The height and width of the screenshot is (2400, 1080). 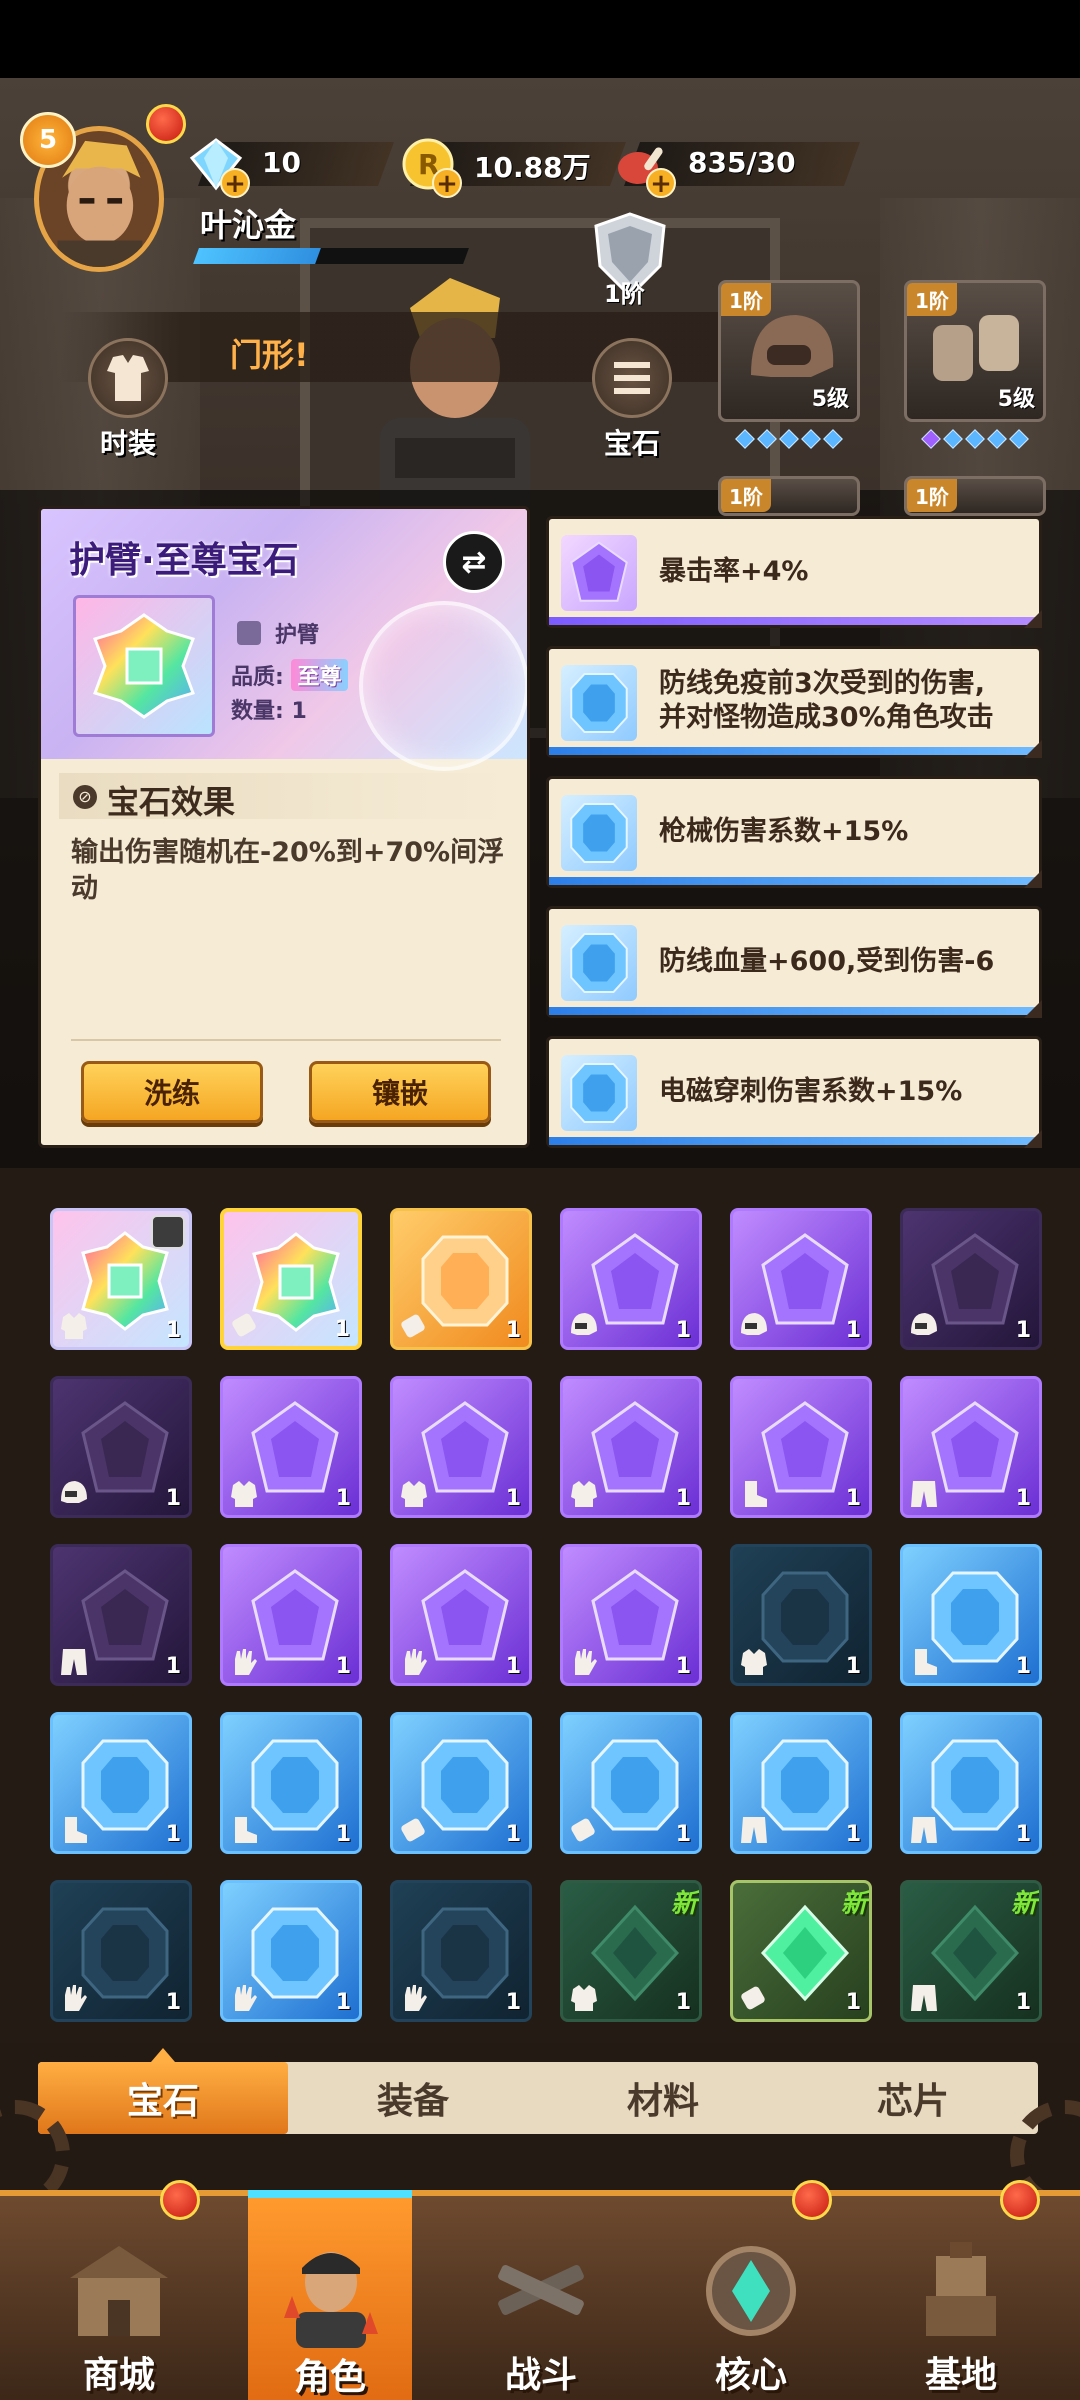 I want to click on gem-affix-line: 防线血量+600,受到伤害-6, so click(x=827, y=961).